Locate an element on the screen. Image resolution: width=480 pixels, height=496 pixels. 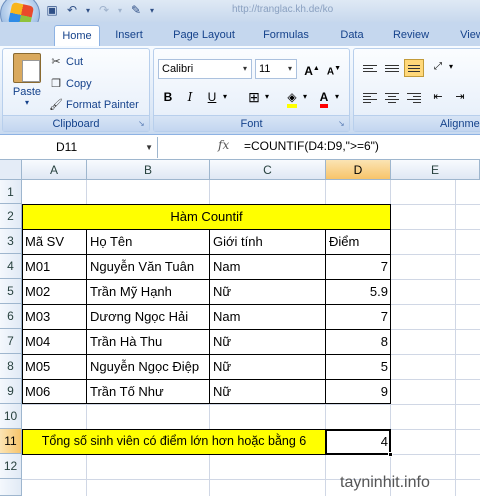
table-cell: Trần Tố Như is located at coordinates (125, 391).